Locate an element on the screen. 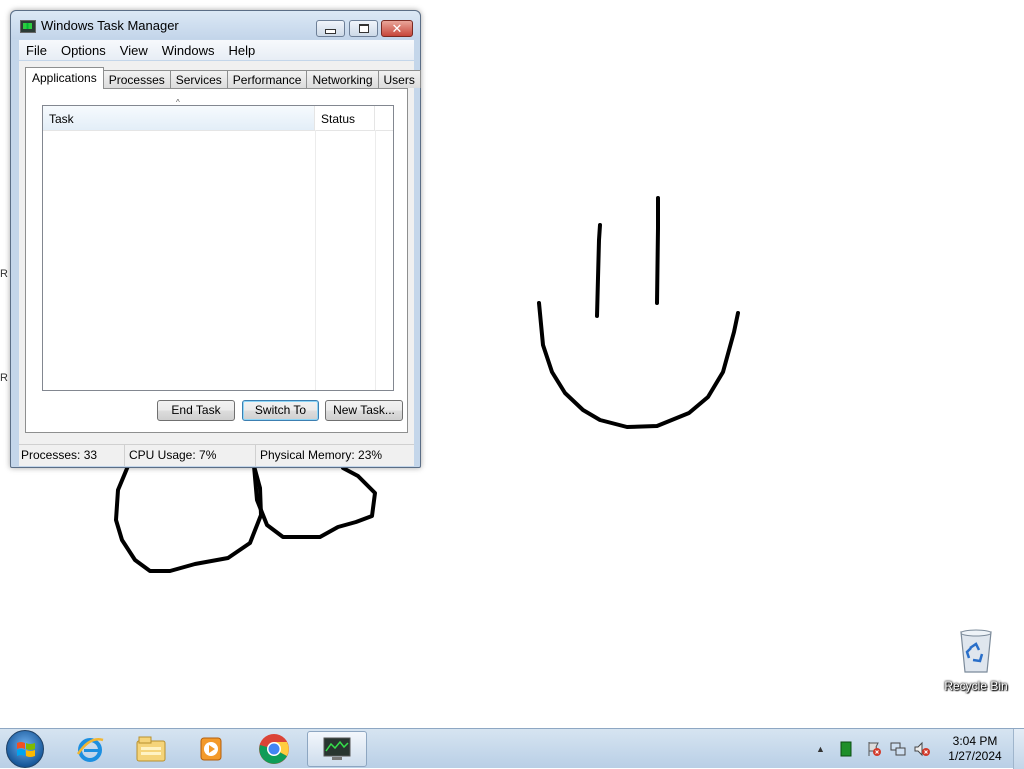 The image size is (1024, 769). network-icon is located at coordinates (898, 749).